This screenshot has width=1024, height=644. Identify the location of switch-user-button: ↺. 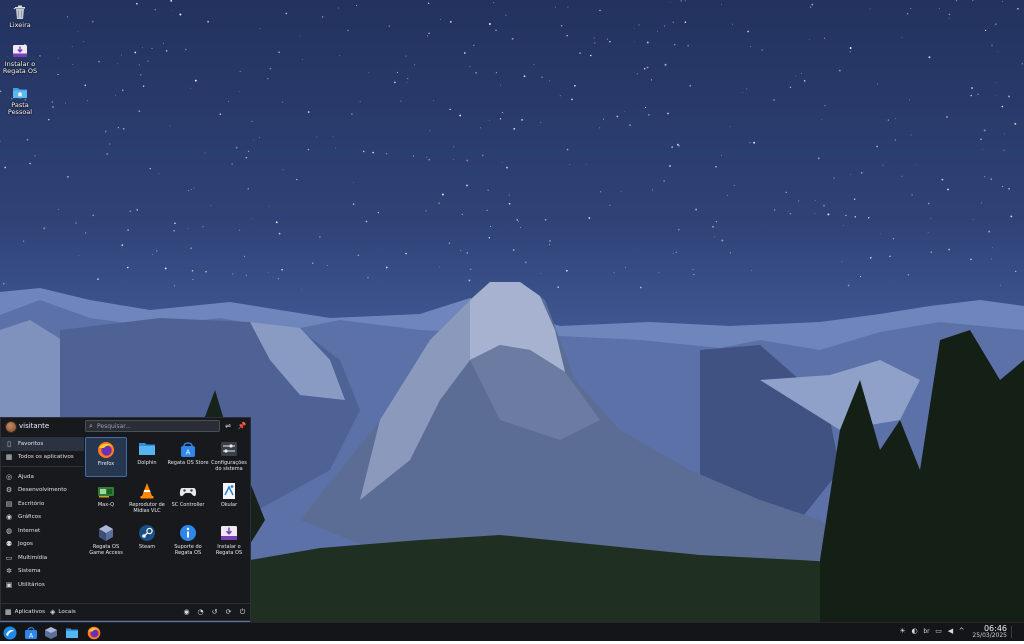
(214, 612).